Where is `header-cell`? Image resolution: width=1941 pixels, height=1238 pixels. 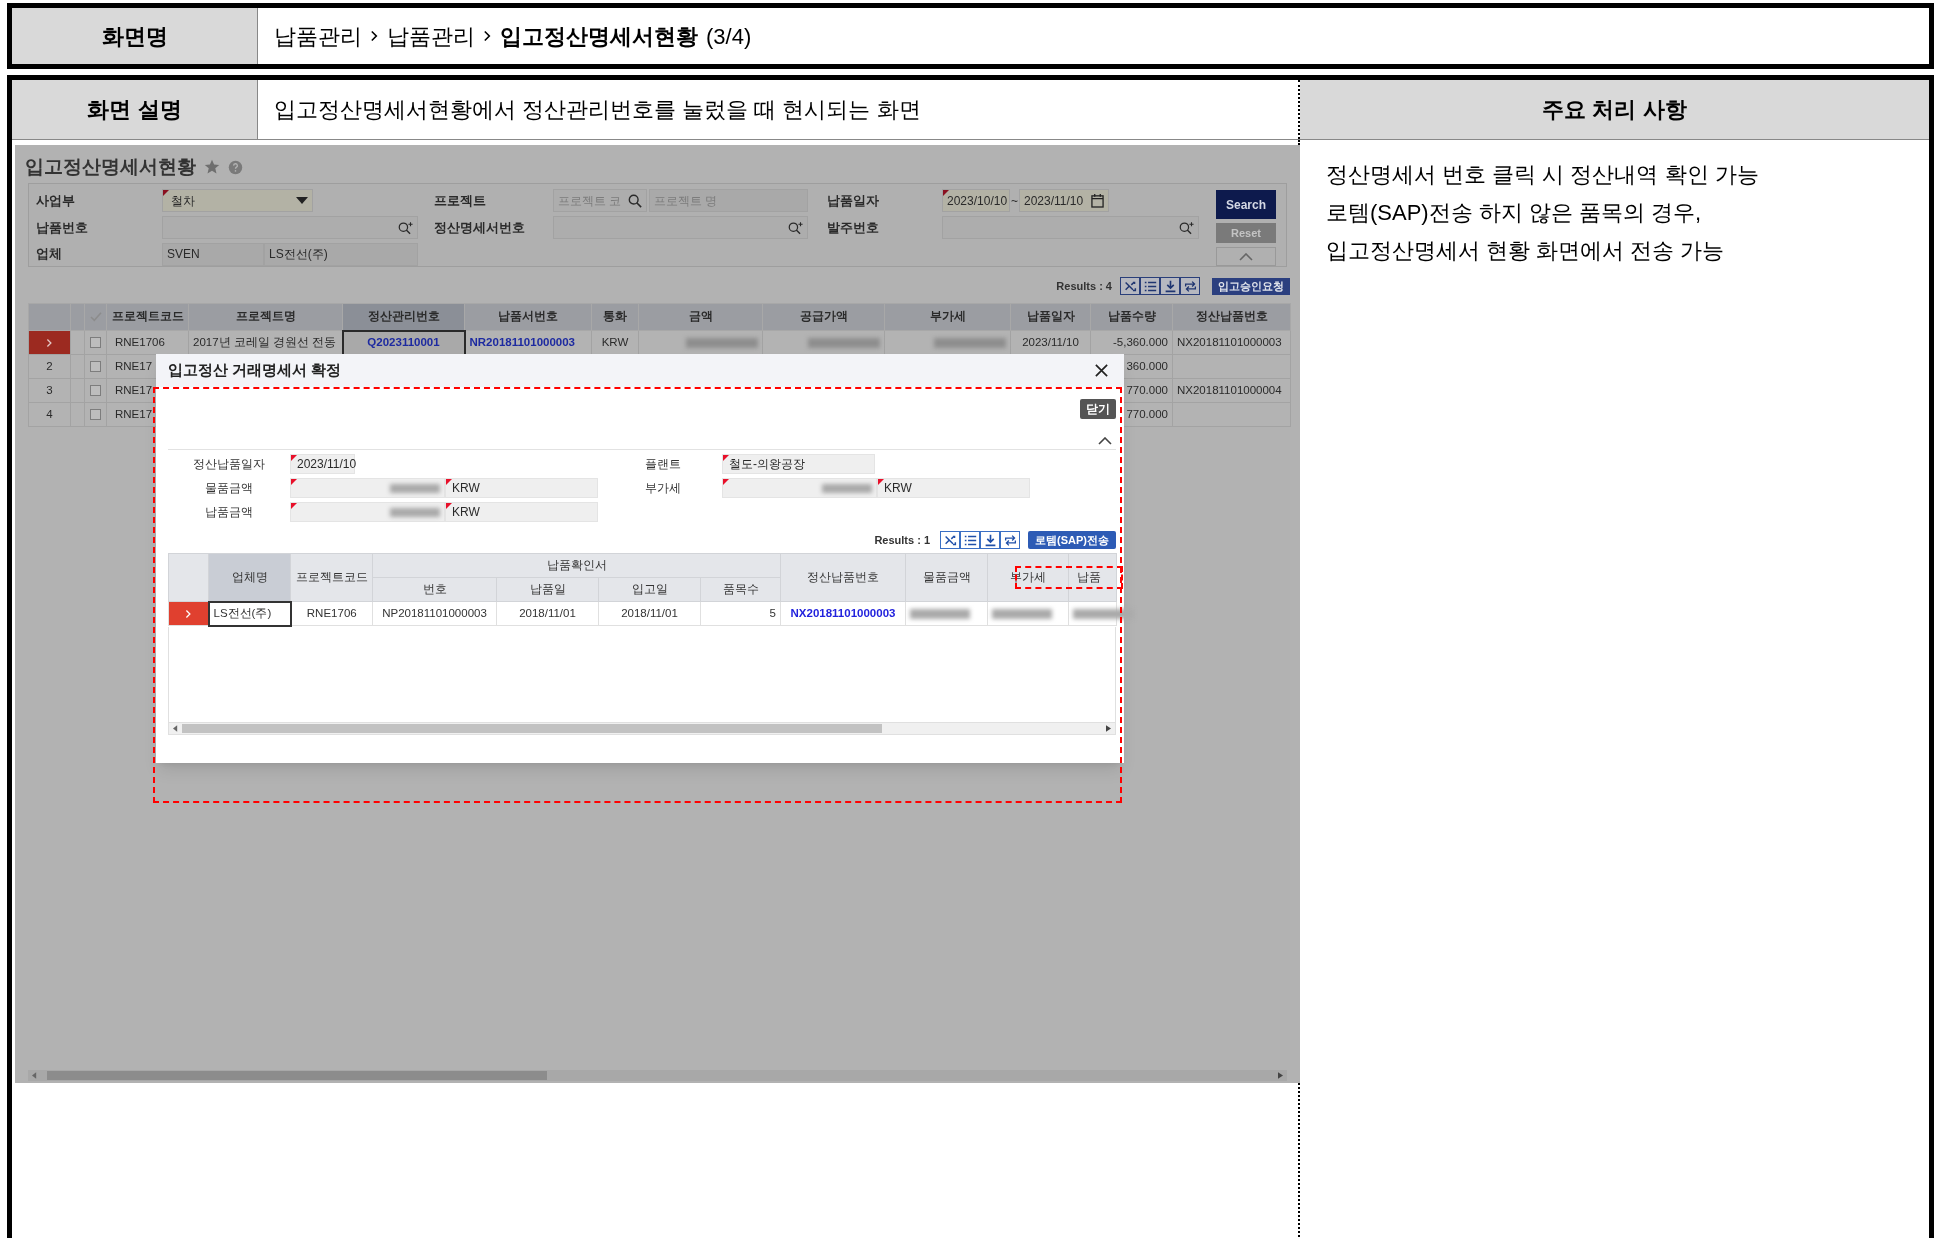
header-cell is located at coordinates (188, 577).